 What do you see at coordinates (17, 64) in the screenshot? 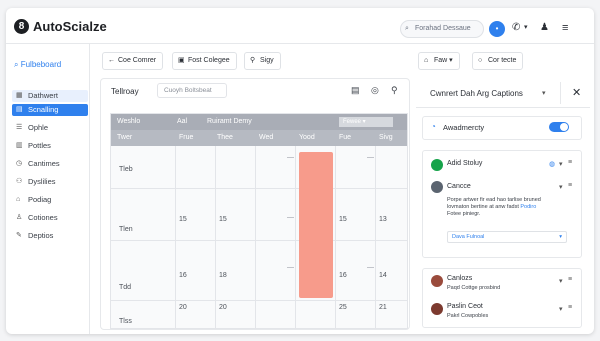
I see `search-icon: ⌕` at bounding box center [17, 64].